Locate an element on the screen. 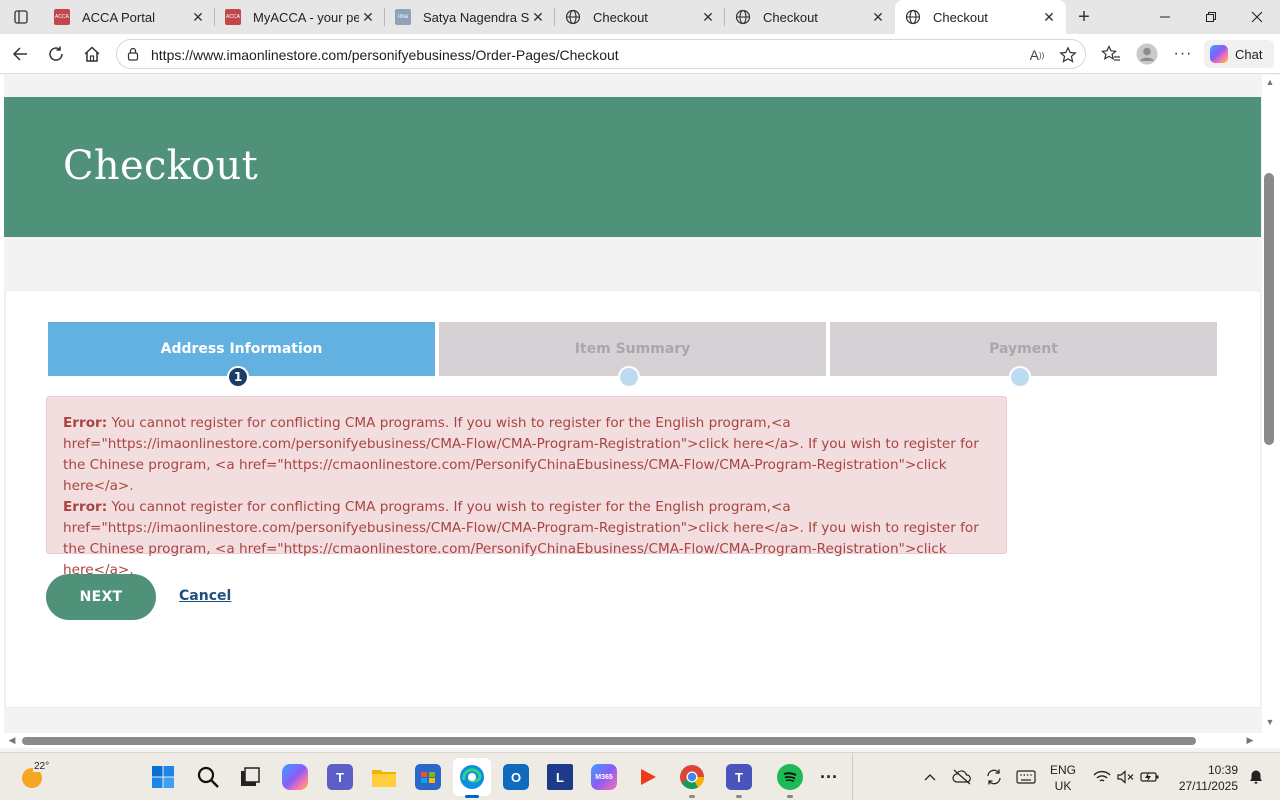 This screenshot has height=800, width=1280. file-explorer-icon is located at coordinates (384, 777).